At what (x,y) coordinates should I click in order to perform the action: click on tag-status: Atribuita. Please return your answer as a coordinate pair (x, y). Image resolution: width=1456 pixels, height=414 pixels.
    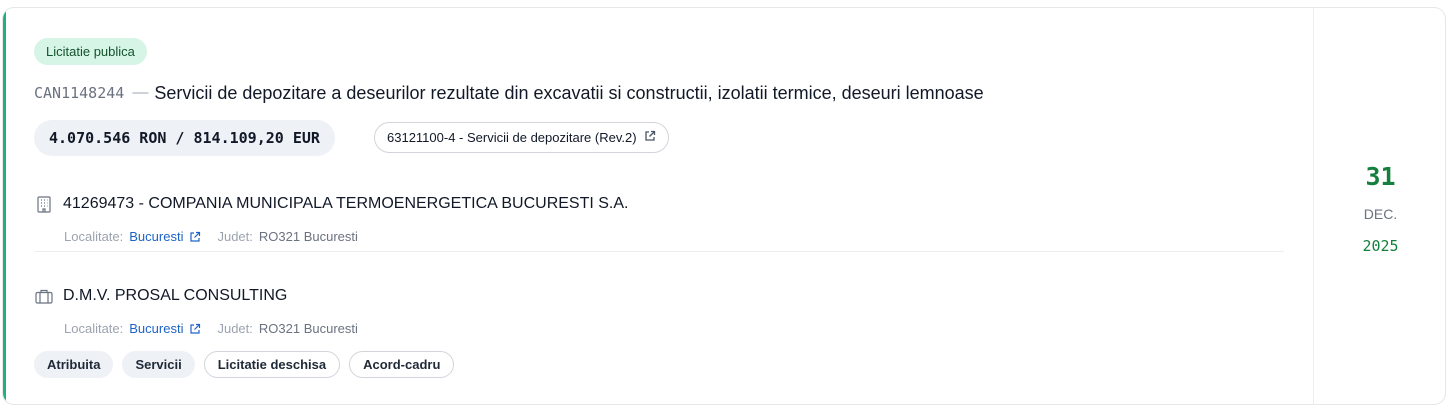
    Looking at the image, I should click on (74, 364).